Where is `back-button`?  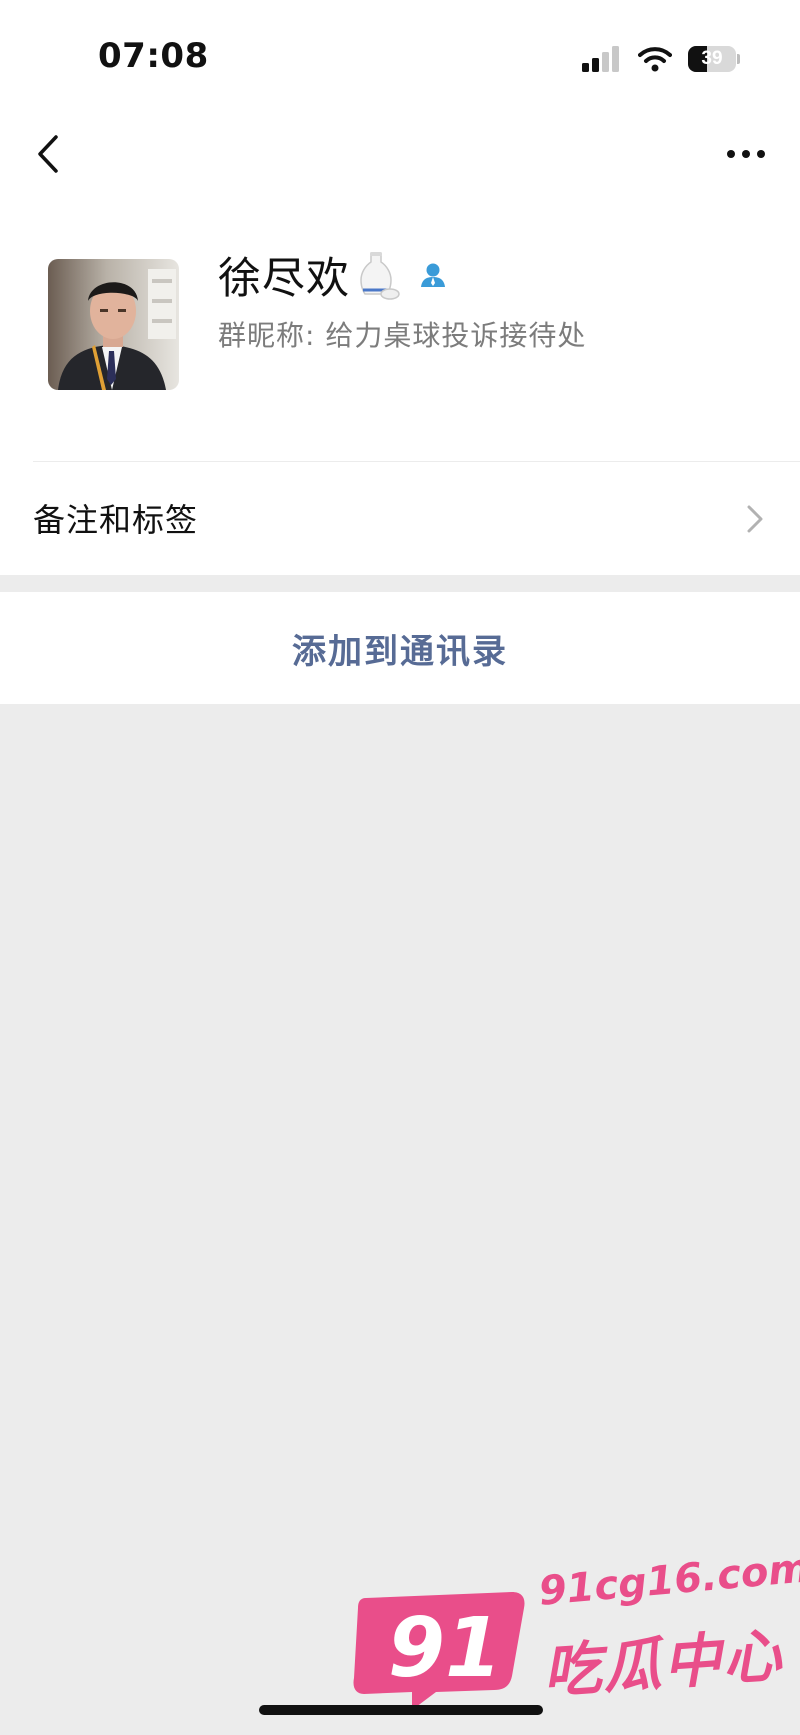
back-button is located at coordinates (48, 154).